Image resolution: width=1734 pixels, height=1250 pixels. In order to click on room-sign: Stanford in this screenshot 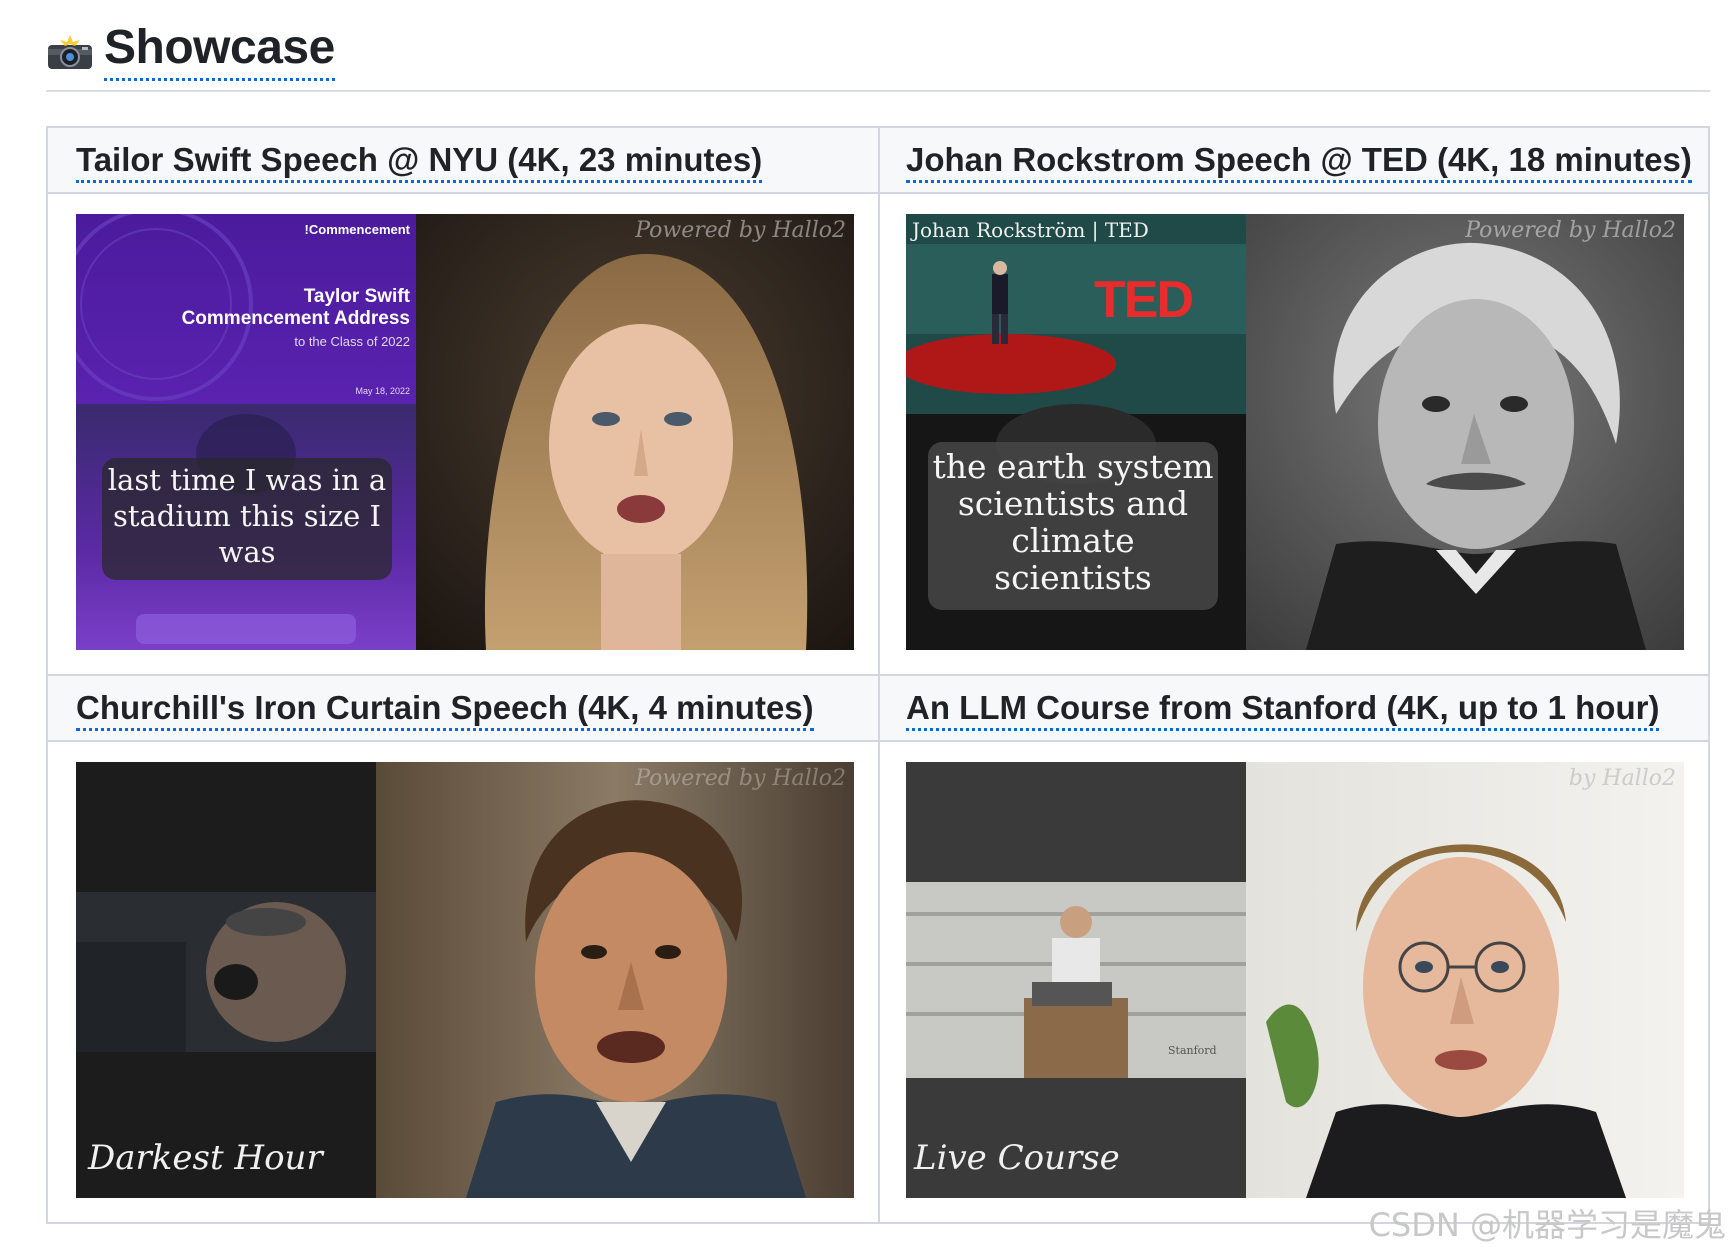, I will do `click(1192, 1050)`.